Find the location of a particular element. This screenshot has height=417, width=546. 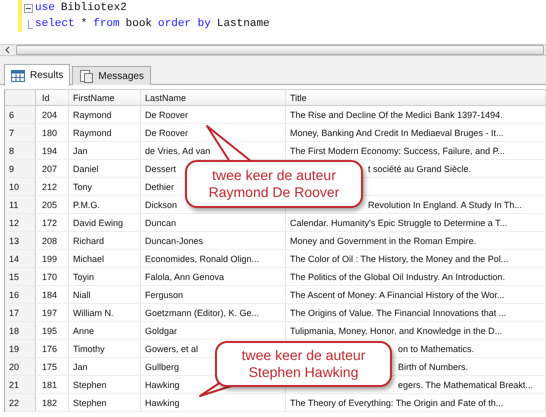

table-cell: Gowers, et al is located at coordinates (171, 349).